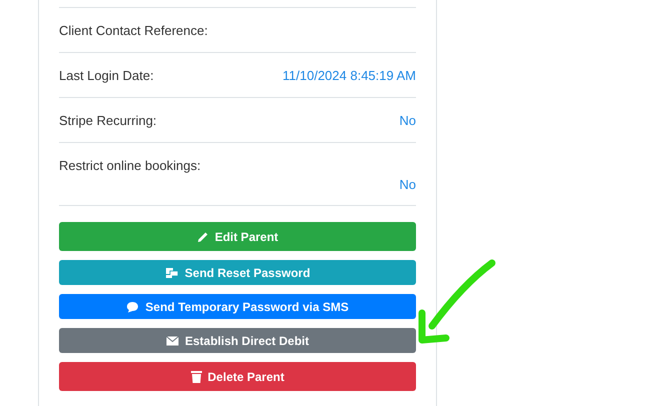  I want to click on envelope-icon, so click(172, 341).